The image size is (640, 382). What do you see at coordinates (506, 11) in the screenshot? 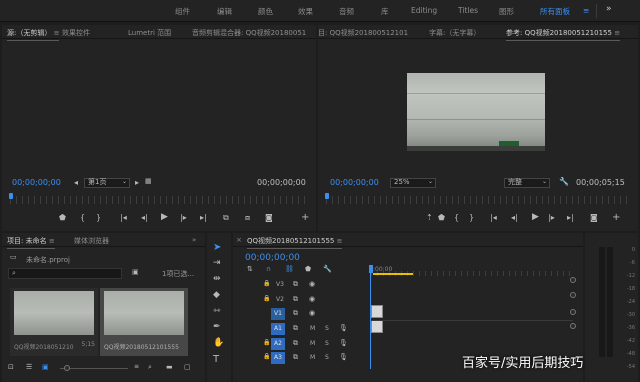
I see `workspace-graphics: 图形` at bounding box center [506, 11].